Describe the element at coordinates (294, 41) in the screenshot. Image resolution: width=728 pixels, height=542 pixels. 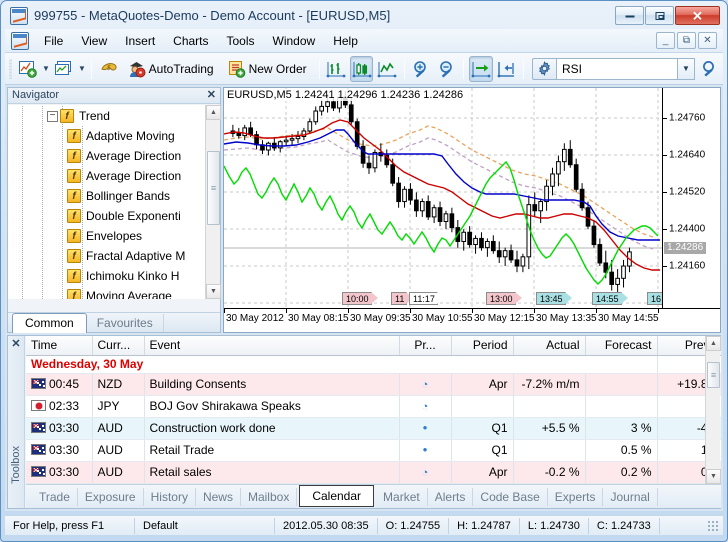
I see `menu-item-window: Window` at that location.